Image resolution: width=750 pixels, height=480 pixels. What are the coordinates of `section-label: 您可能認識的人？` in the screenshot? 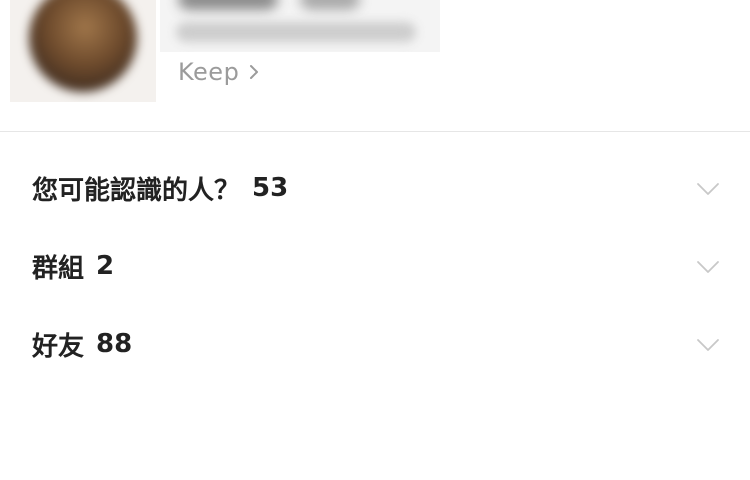 It's located at (136, 190).